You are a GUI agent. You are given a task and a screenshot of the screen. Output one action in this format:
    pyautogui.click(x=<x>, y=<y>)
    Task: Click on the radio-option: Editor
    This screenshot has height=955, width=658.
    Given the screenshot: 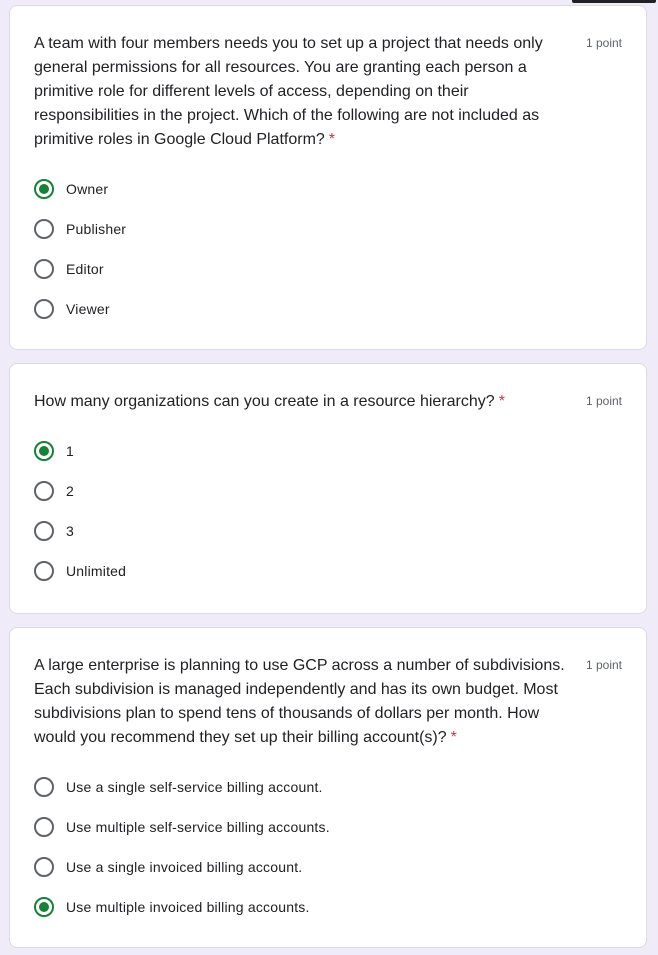 What is the action you would take?
    pyautogui.click(x=328, y=269)
    